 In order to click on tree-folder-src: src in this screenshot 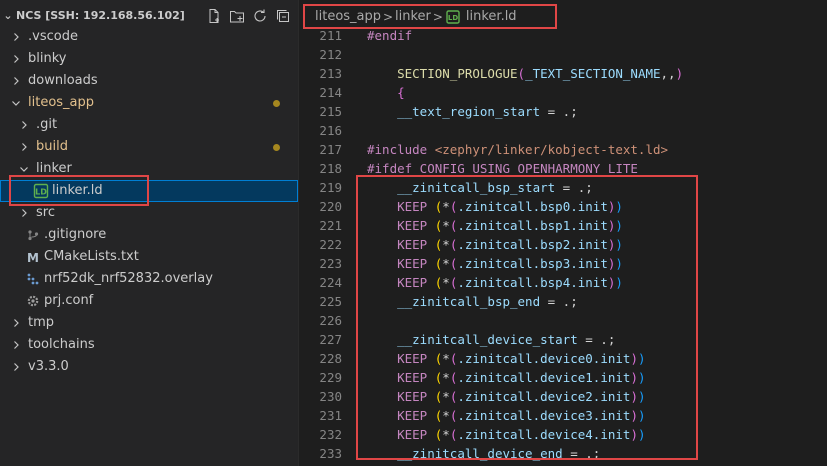, I will do `click(149, 213)`.